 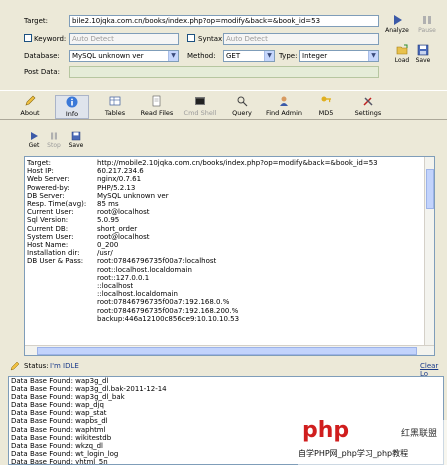 What do you see at coordinates (200, 113) in the screenshot?
I see `tab-cmd-shell-label: Cmd Shell` at bounding box center [200, 113].